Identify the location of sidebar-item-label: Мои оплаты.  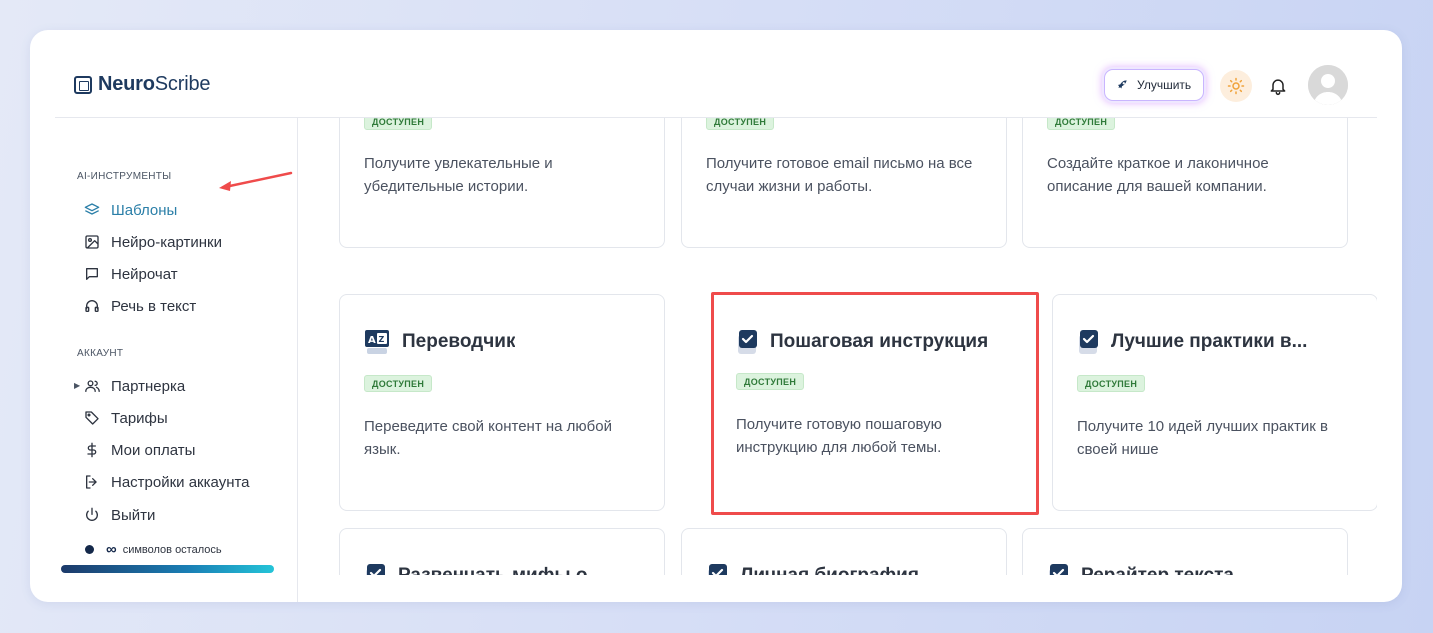
(153, 450).